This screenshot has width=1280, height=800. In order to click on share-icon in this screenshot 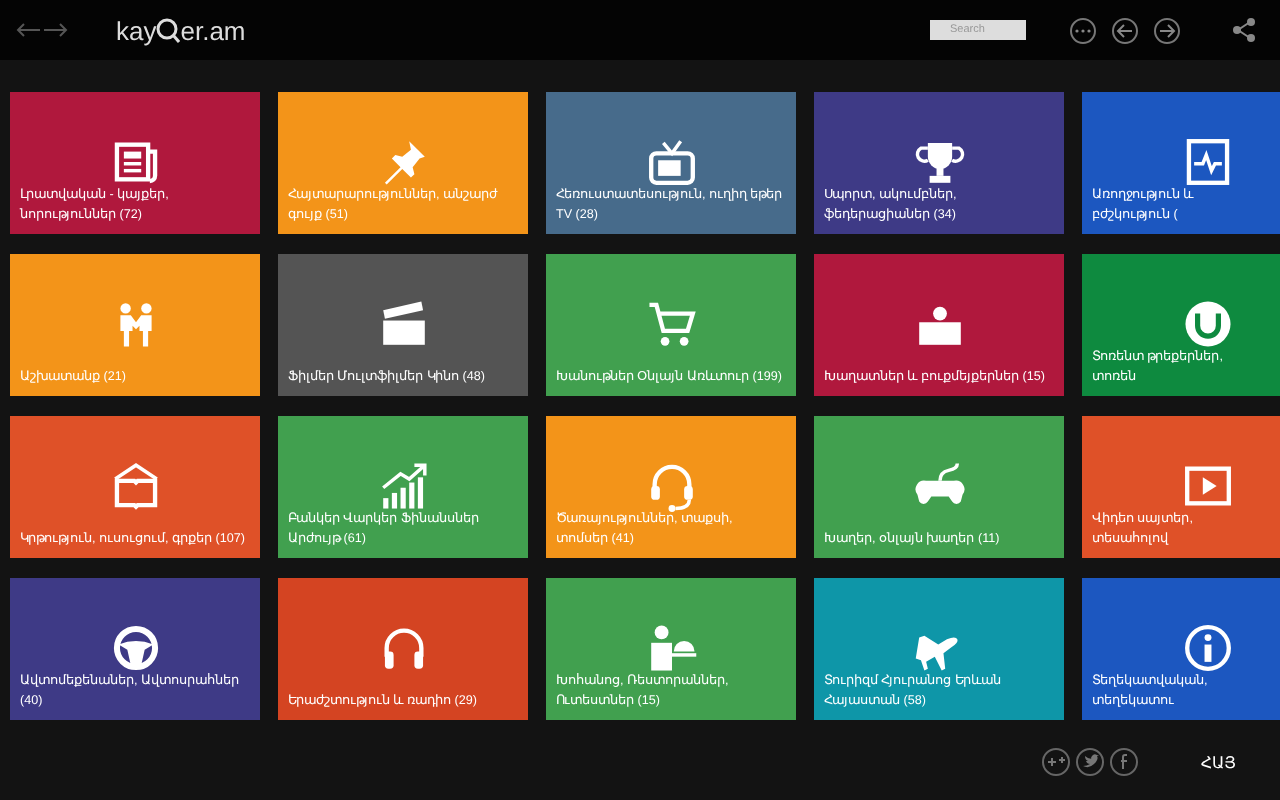, I will do `click(1244, 30)`.